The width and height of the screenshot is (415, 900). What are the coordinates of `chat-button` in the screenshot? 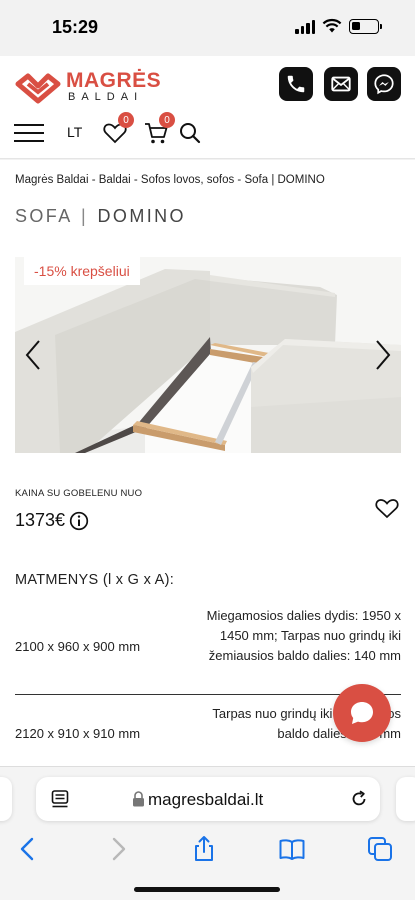 It's located at (362, 713).